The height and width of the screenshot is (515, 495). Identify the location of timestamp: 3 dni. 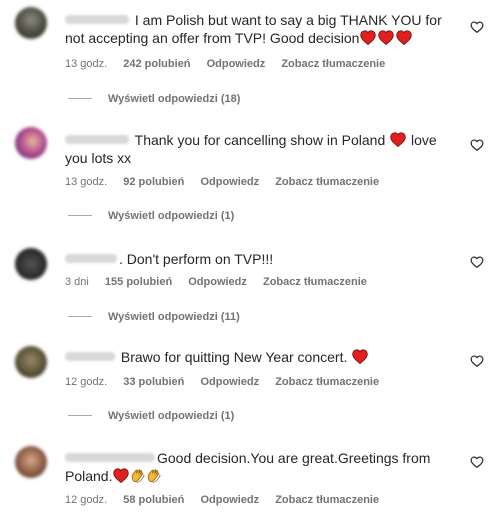
(77, 282).